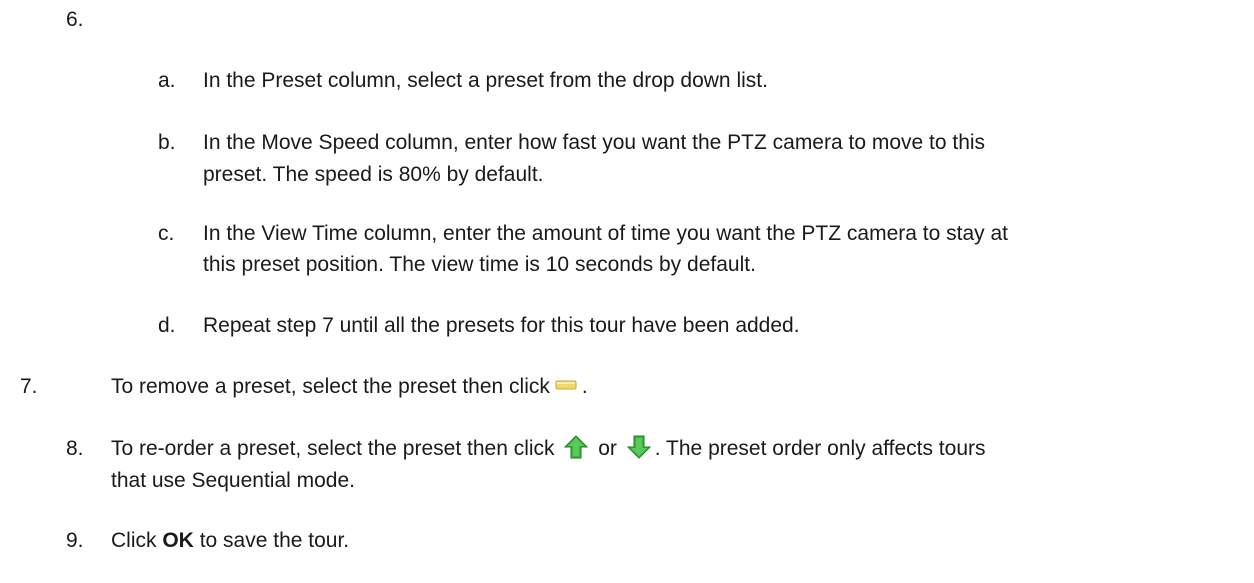  I want to click on move-up-icon, so click(576, 447).